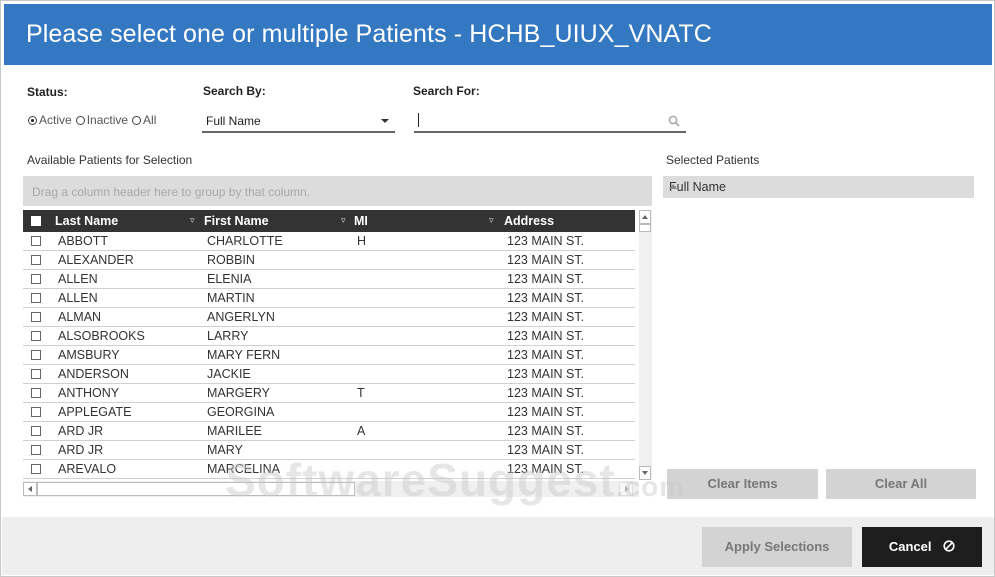 The height and width of the screenshot is (577, 995). What do you see at coordinates (80, 120) in the screenshot?
I see `radio-empty-icon` at bounding box center [80, 120].